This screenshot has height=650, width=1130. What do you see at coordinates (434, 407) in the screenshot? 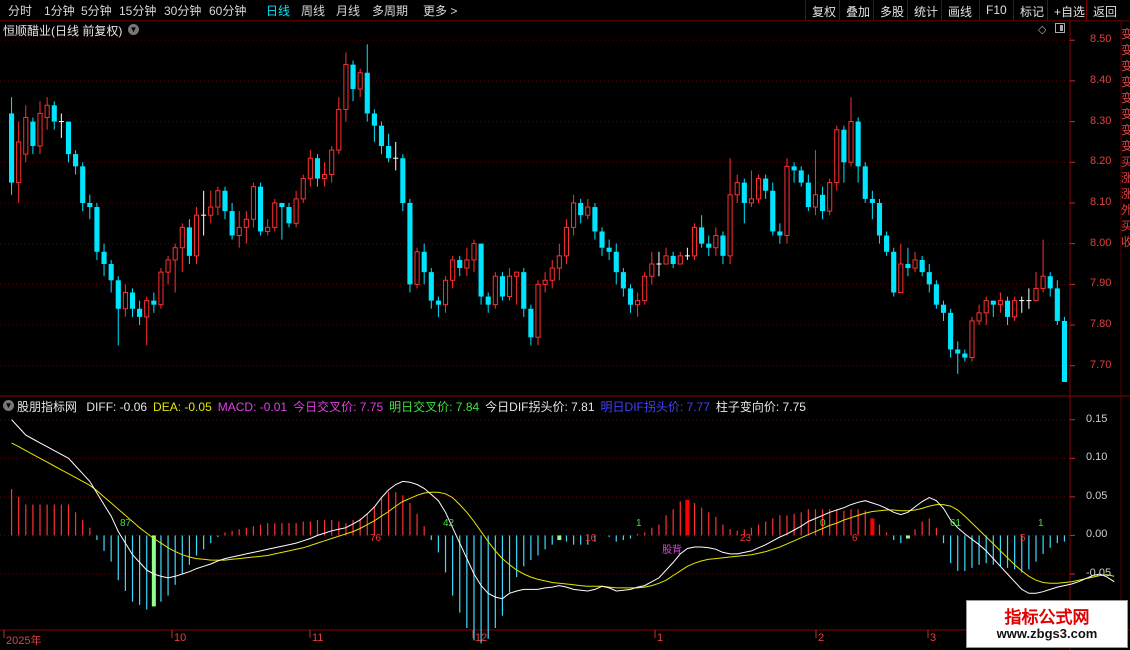
I see `indicator-value-4: 明日交叉价: 7.84` at bounding box center [434, 407].